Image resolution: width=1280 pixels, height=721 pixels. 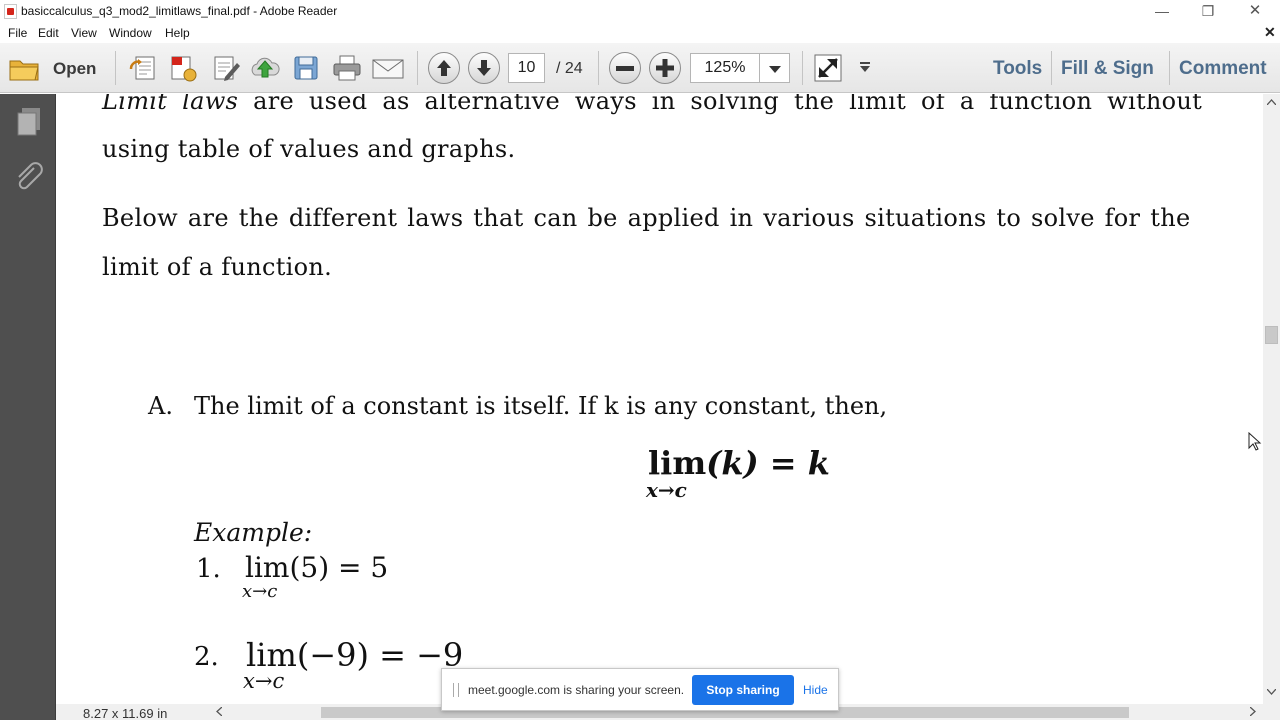 I want to click on hide-banner-button: Hide, so click(x=815, y=690).